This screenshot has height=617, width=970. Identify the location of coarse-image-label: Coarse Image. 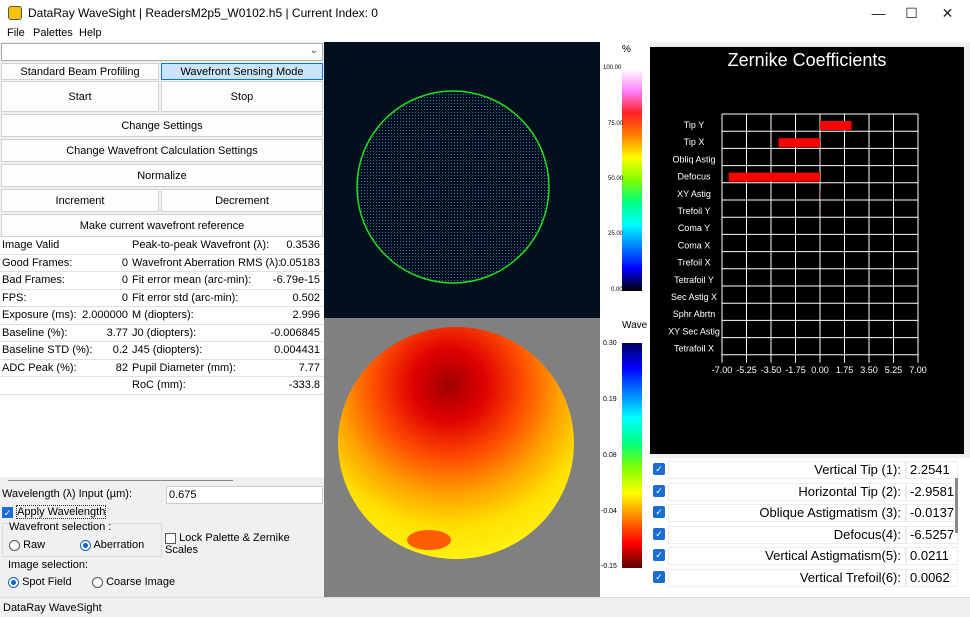
(141, 582).